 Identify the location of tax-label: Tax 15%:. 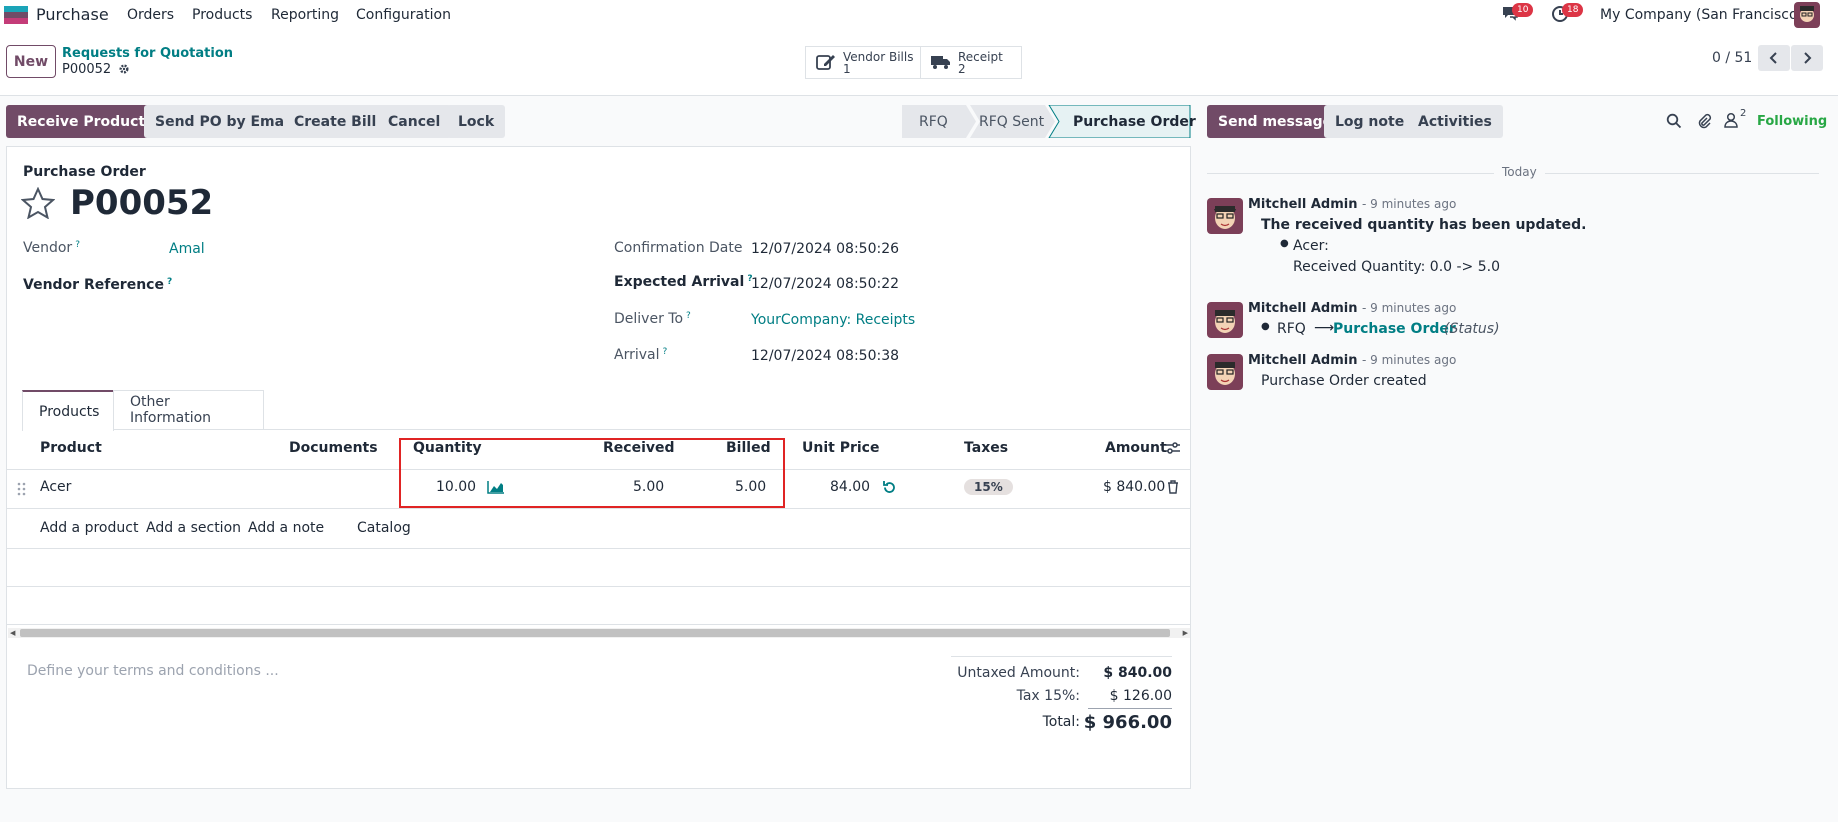
(1048, 696).